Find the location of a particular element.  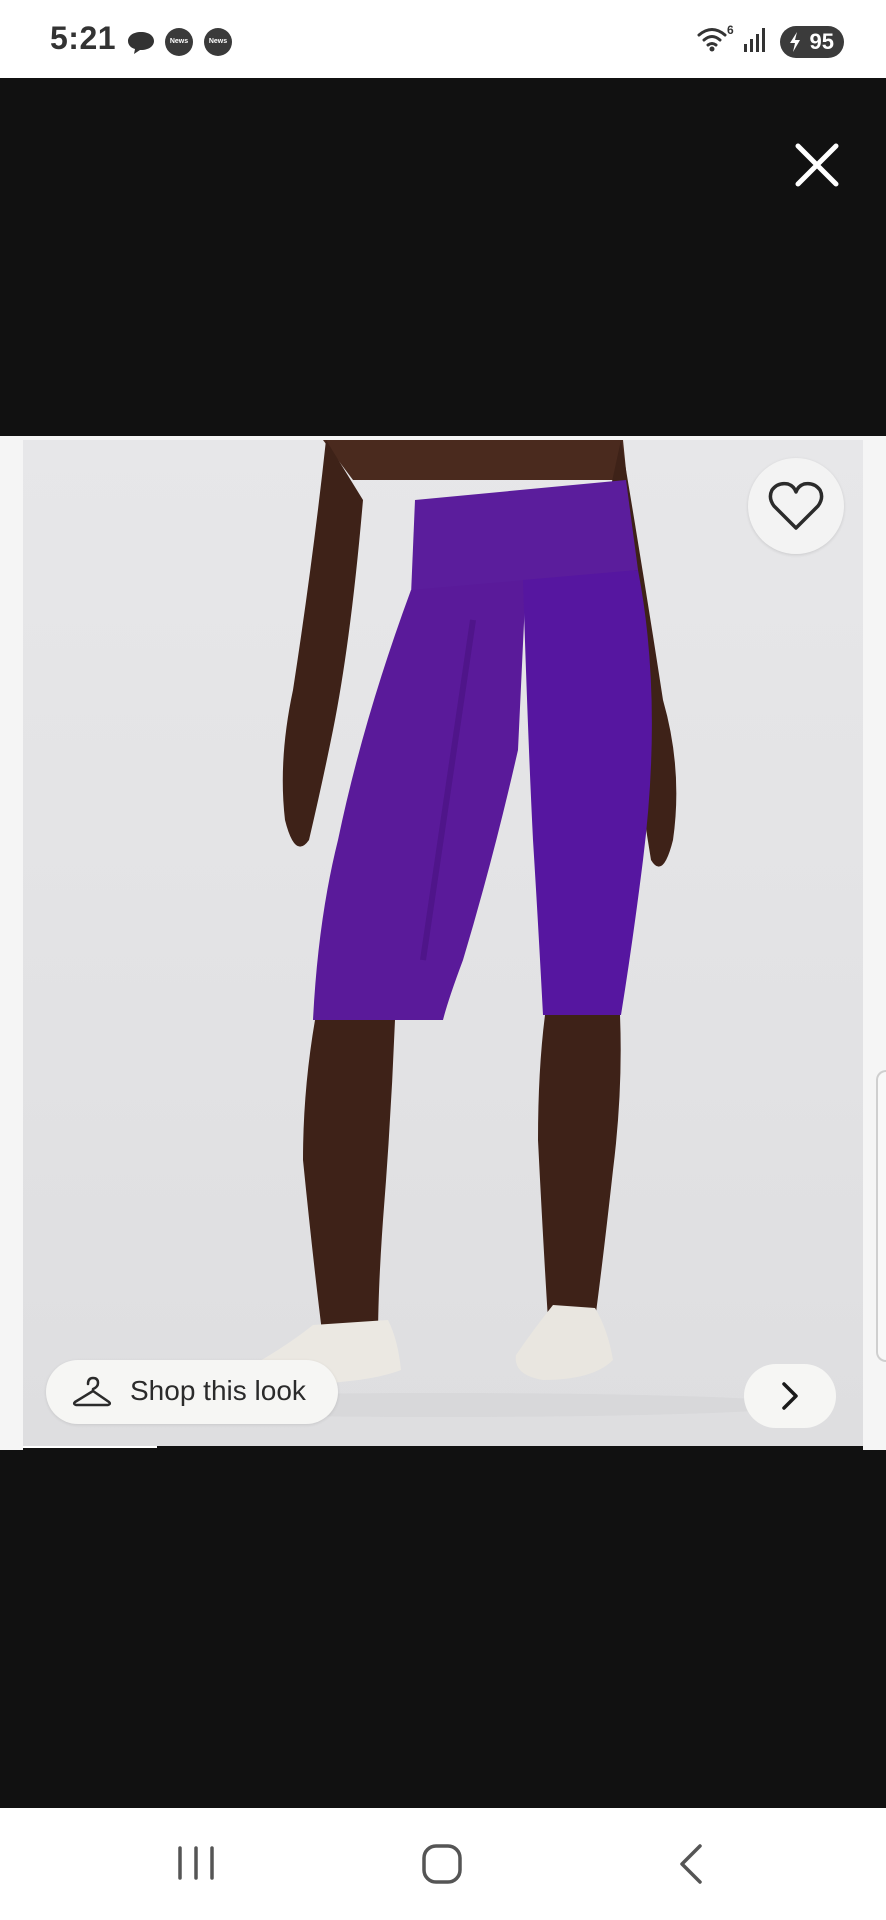

side-panel-handle is located at coordinates (881, 1216).